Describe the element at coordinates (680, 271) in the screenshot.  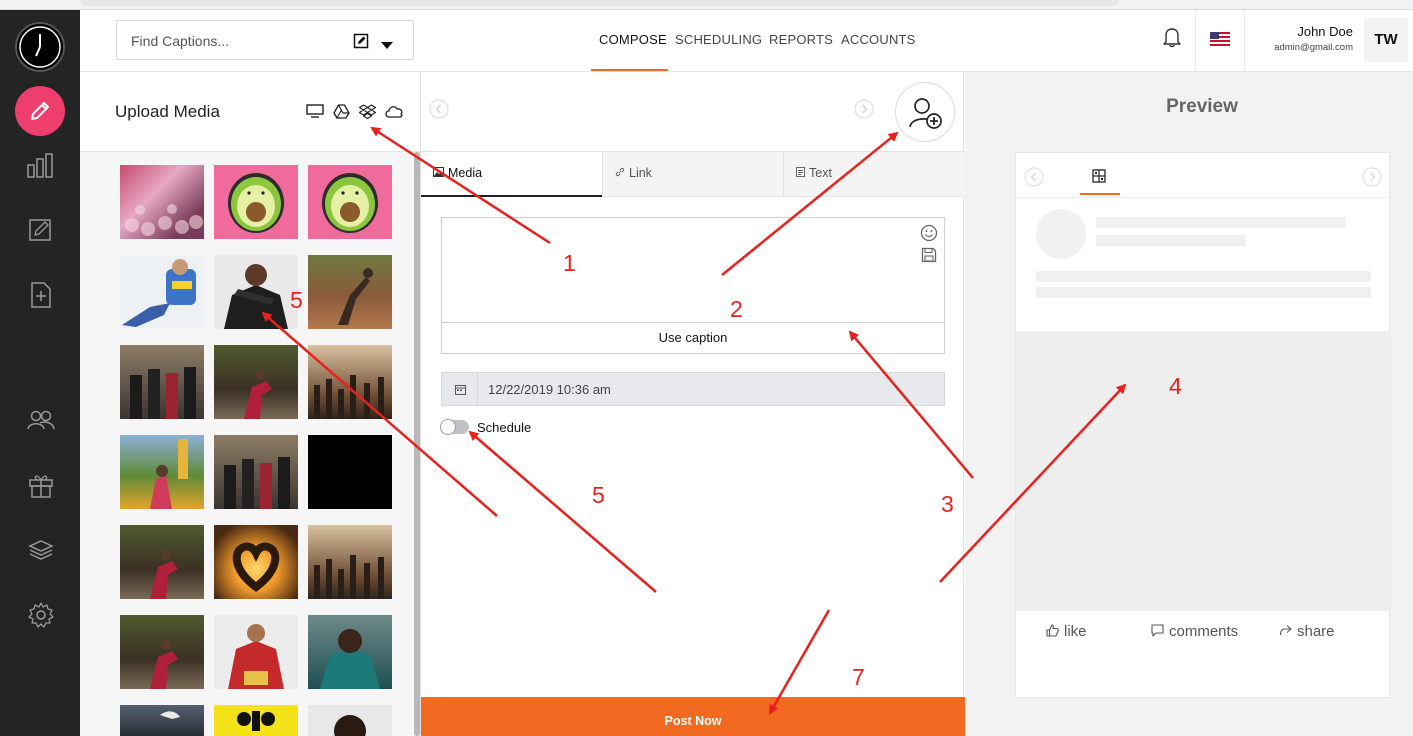
I see `caption-textarea` at that location.